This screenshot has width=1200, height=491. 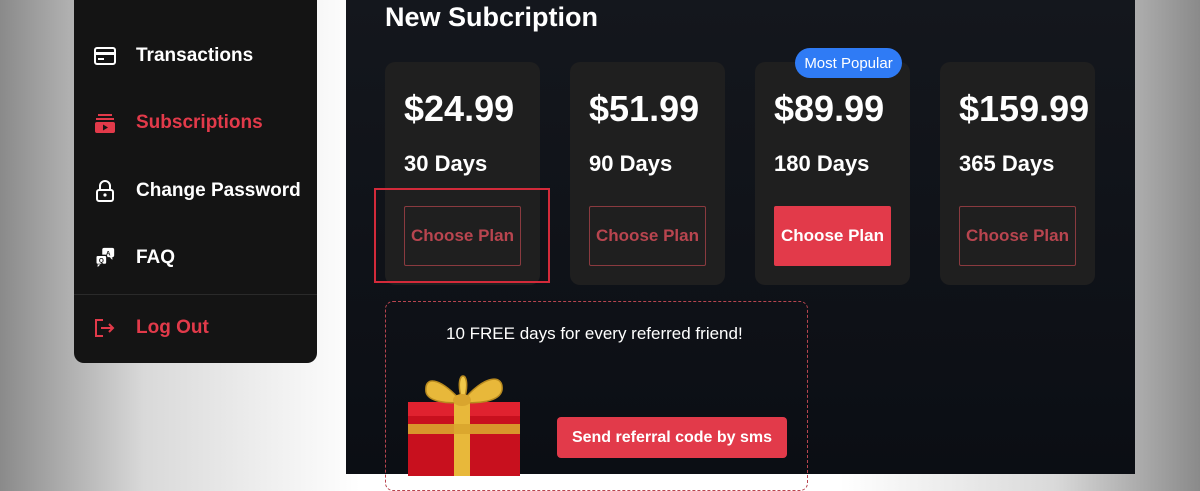 What do you see at coordinates (195, 294) in the screenshot?
I see `sidebar-divider` at bounding box center [195, 294].